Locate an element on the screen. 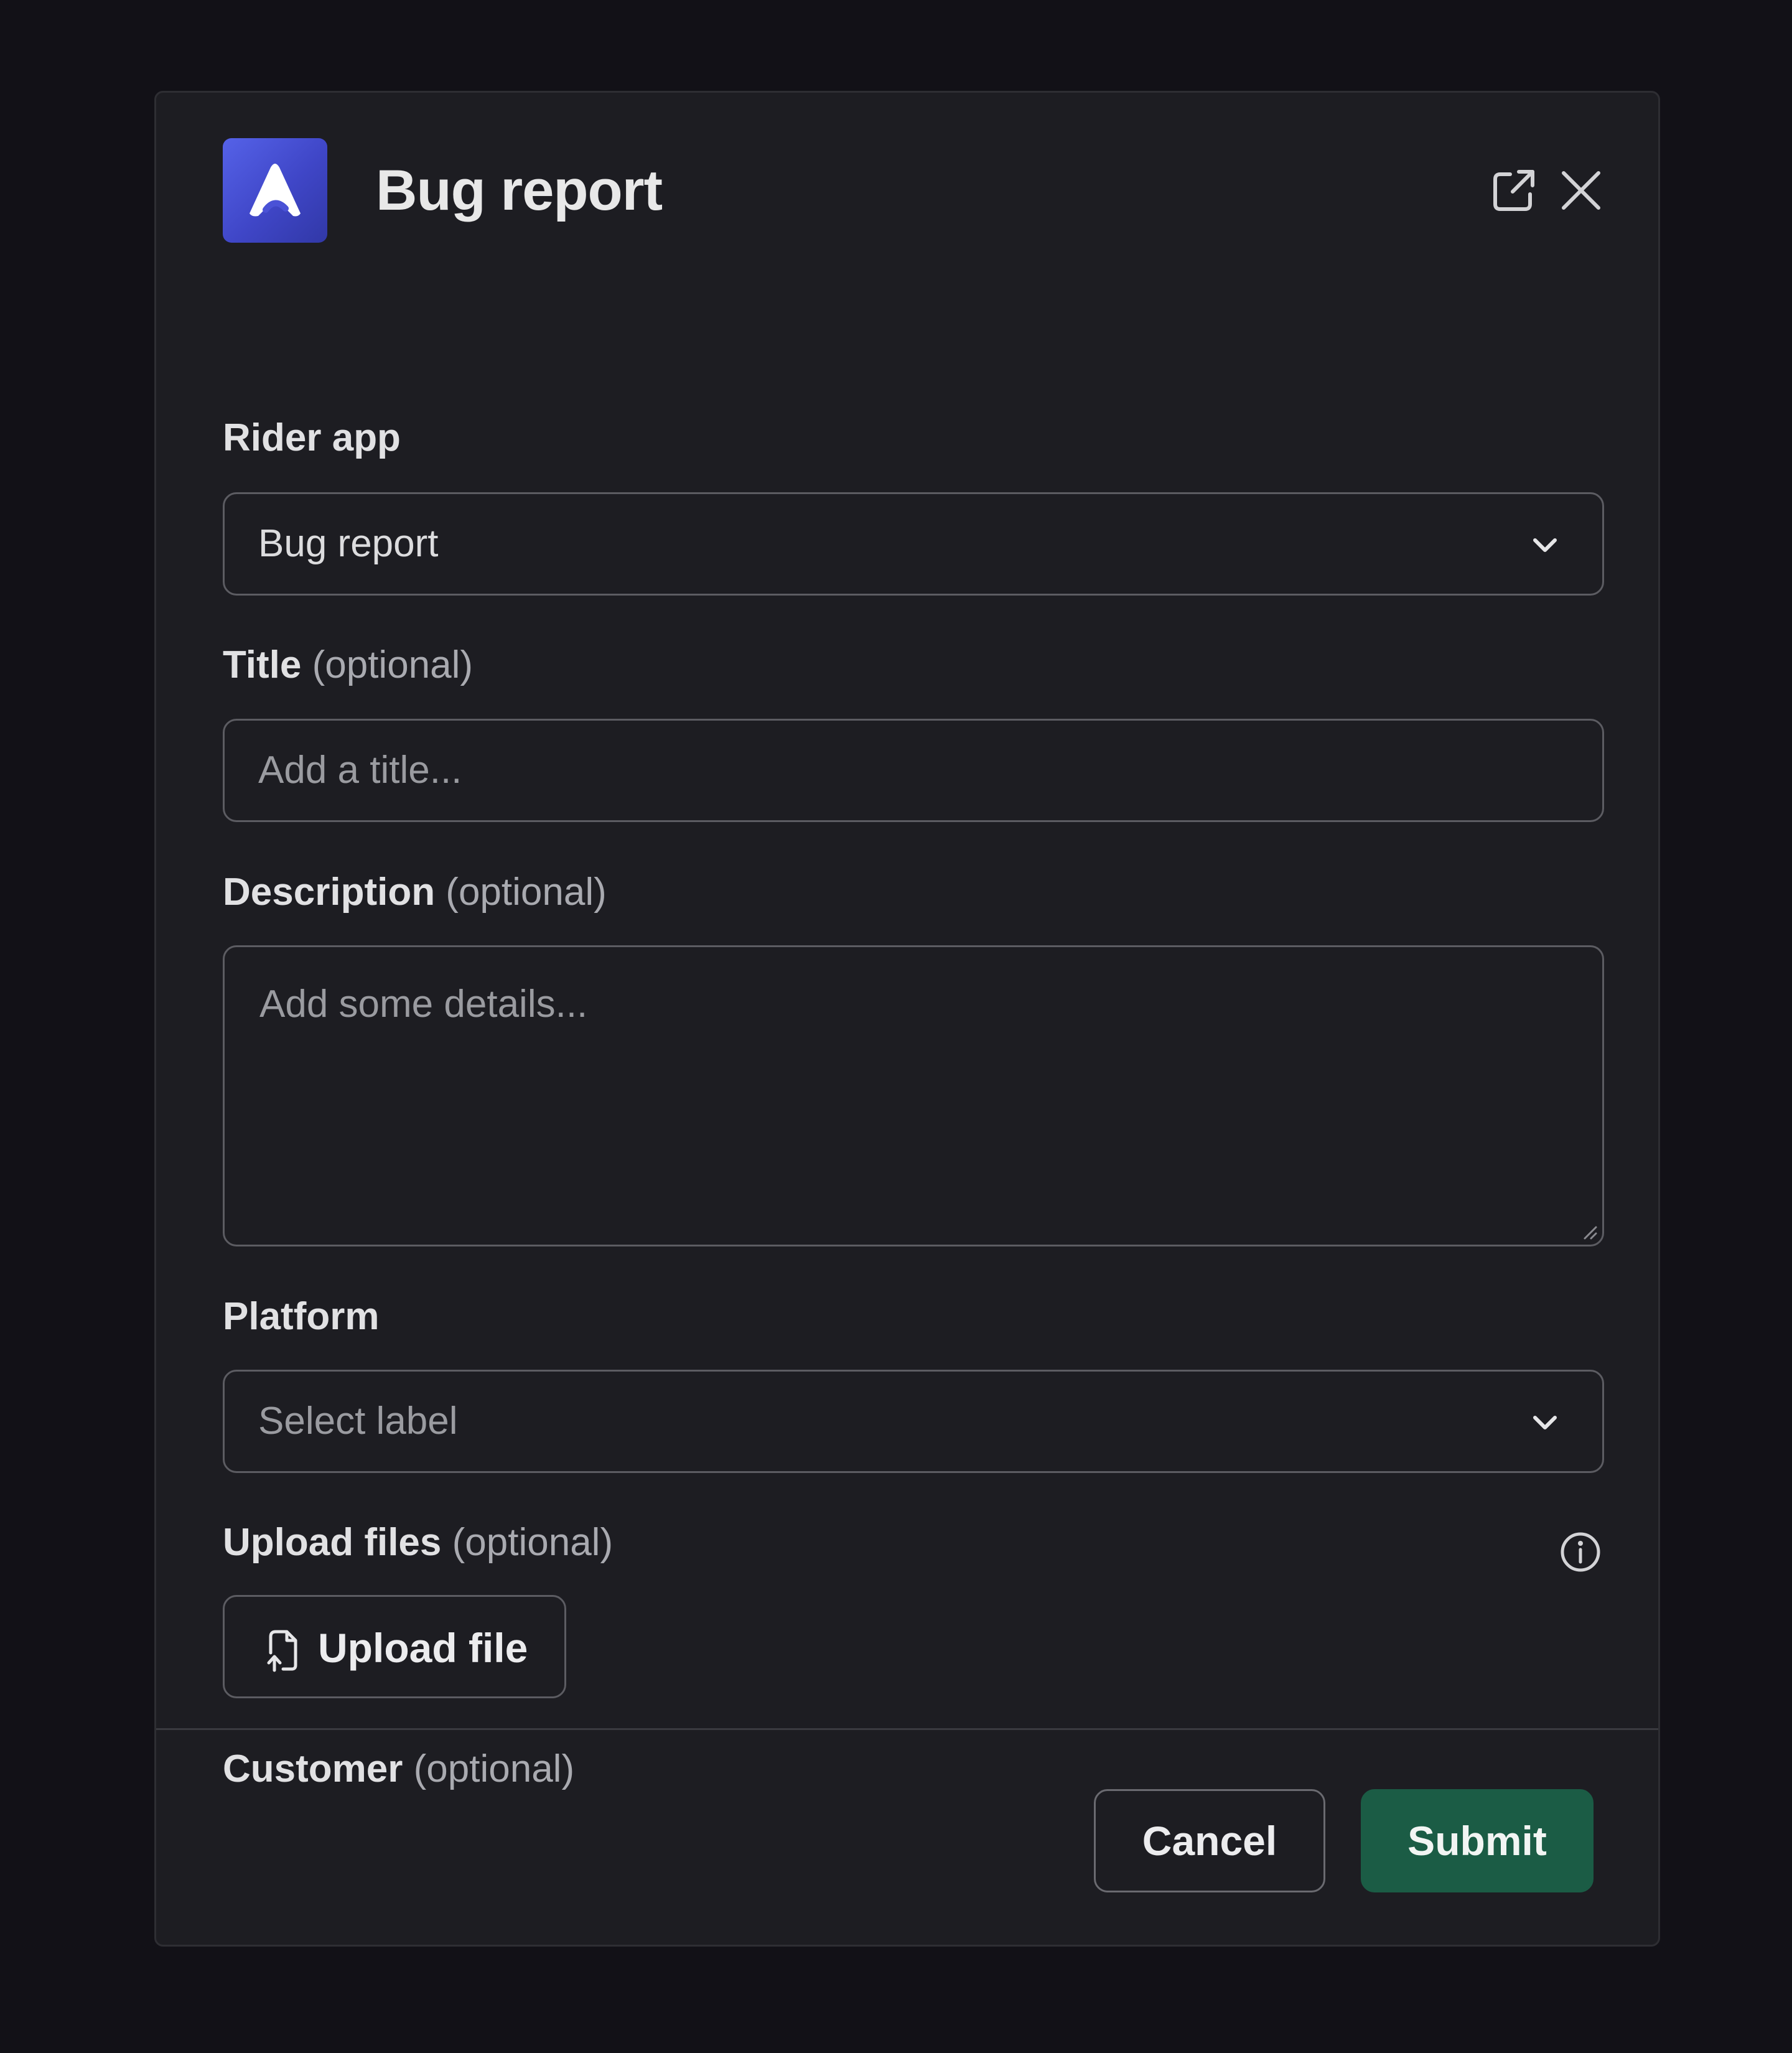 Image resolution: width=1792 pixels, height=2053 pixels. linear-logo-icon is located at coordinates (275, 190).